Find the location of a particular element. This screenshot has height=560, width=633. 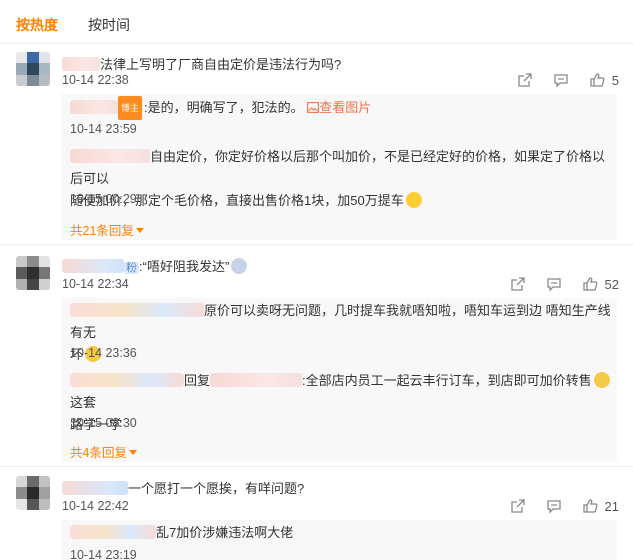

reply-time: 10-15 00:29 is located at coordinates (103, 199).